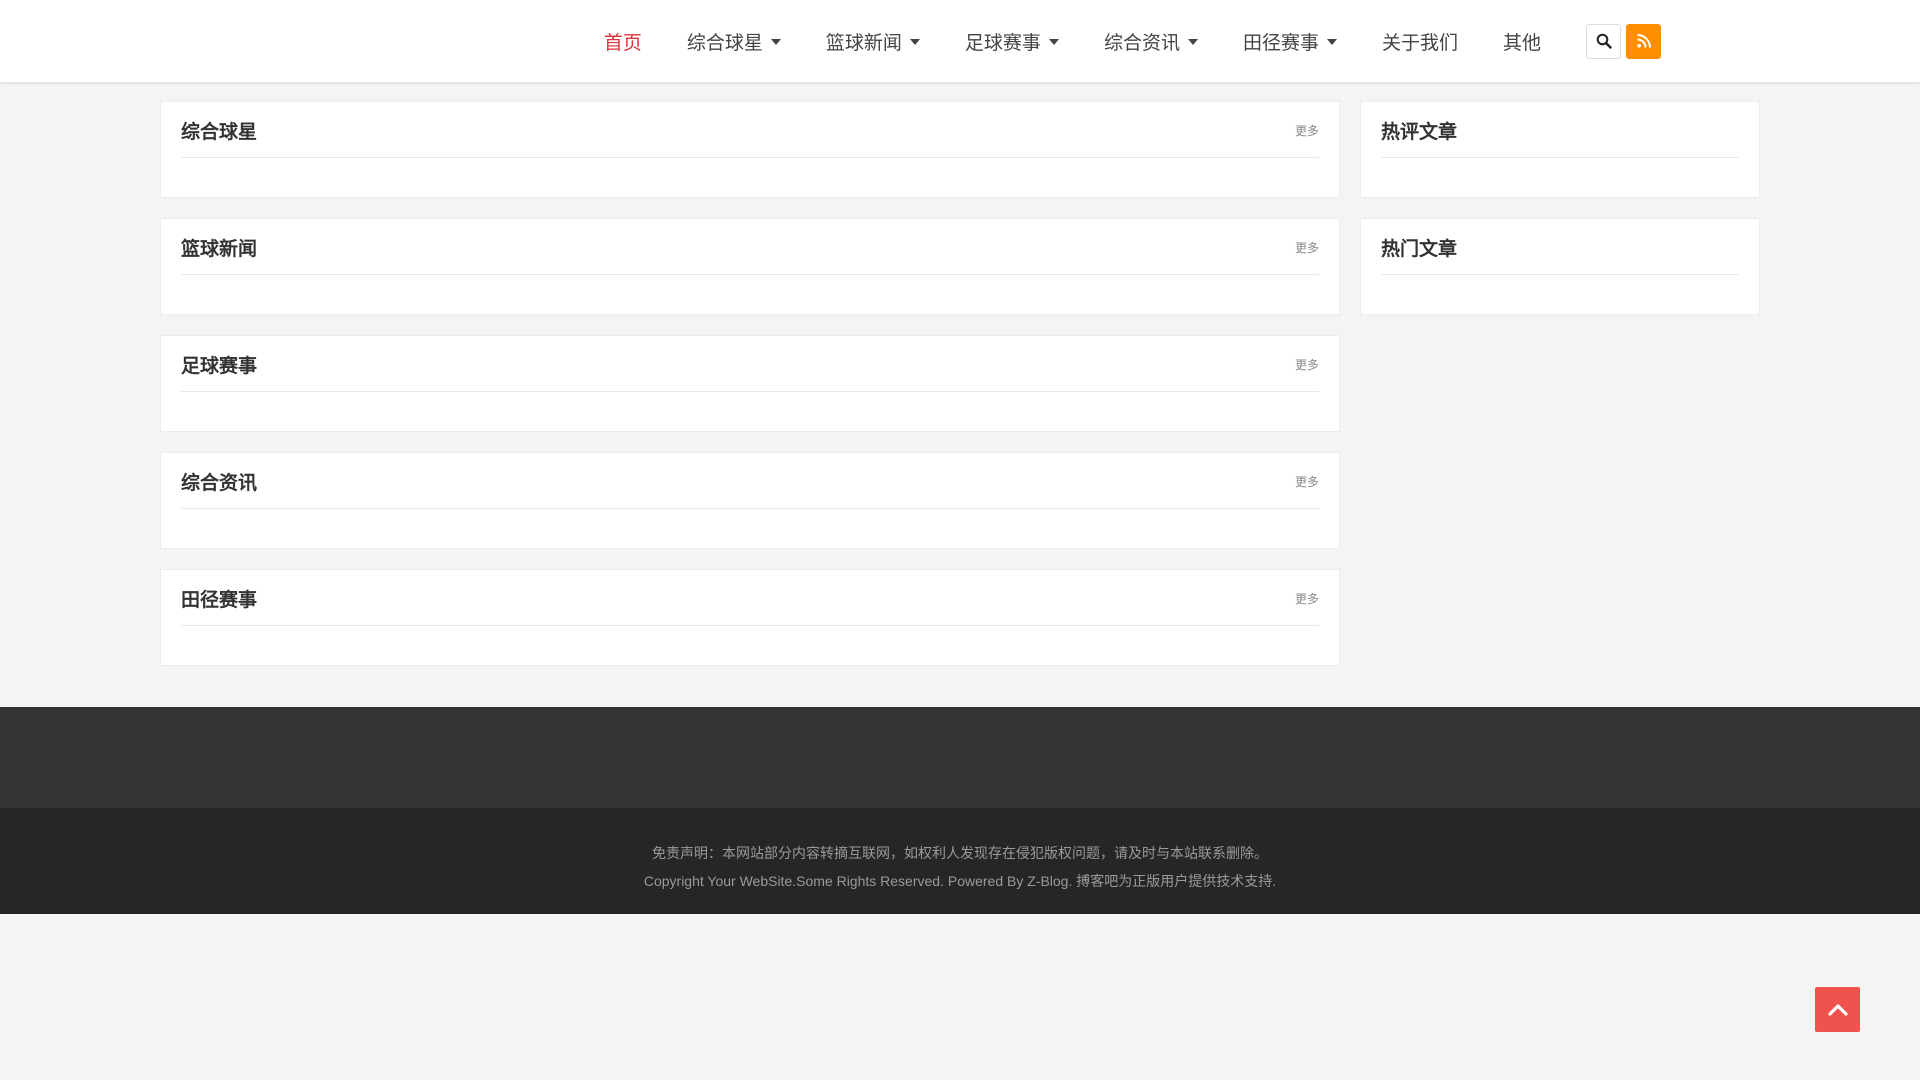 The image size is (1920, 1080). I want to click on main-nav: 首页 综合球星 篮球新闻 足球赛事 综合资讯 田径赛事 关于我们 其他, so click(1110, 41).